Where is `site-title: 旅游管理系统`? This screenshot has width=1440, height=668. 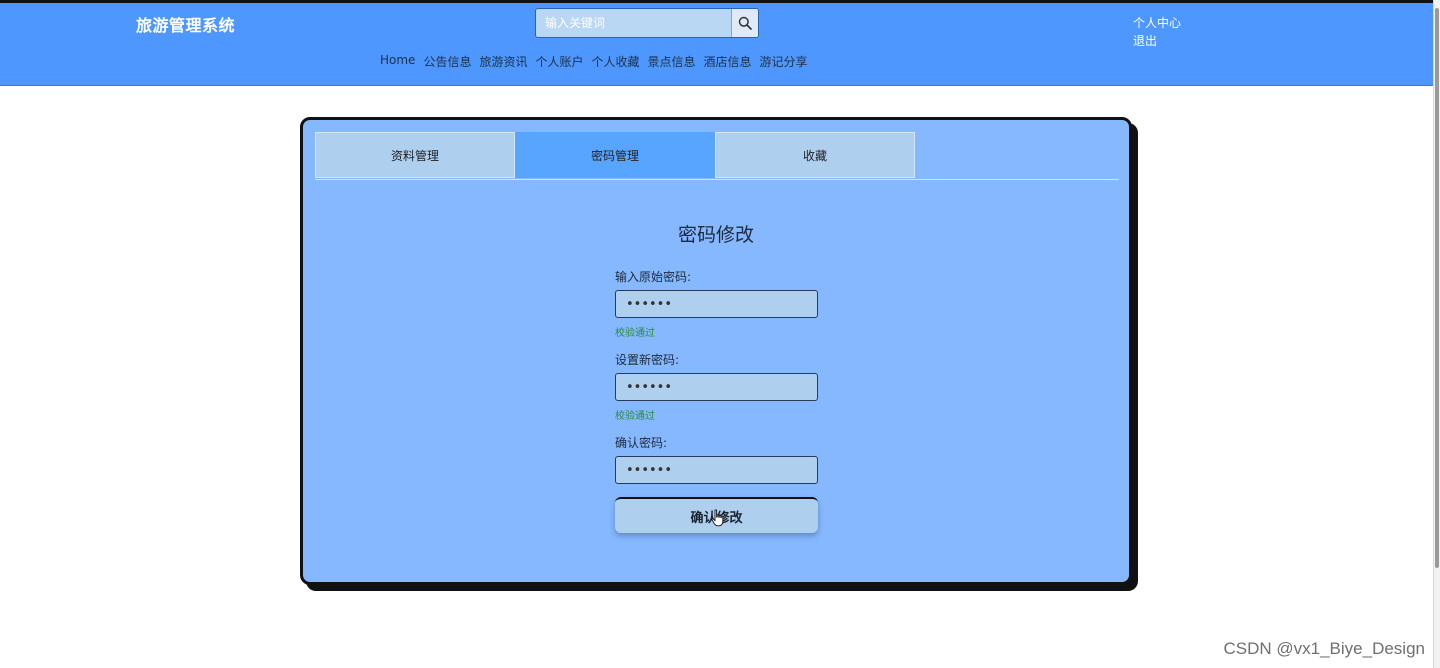
site-title: 旅游管理系统 is located at coordinates (186, 25).